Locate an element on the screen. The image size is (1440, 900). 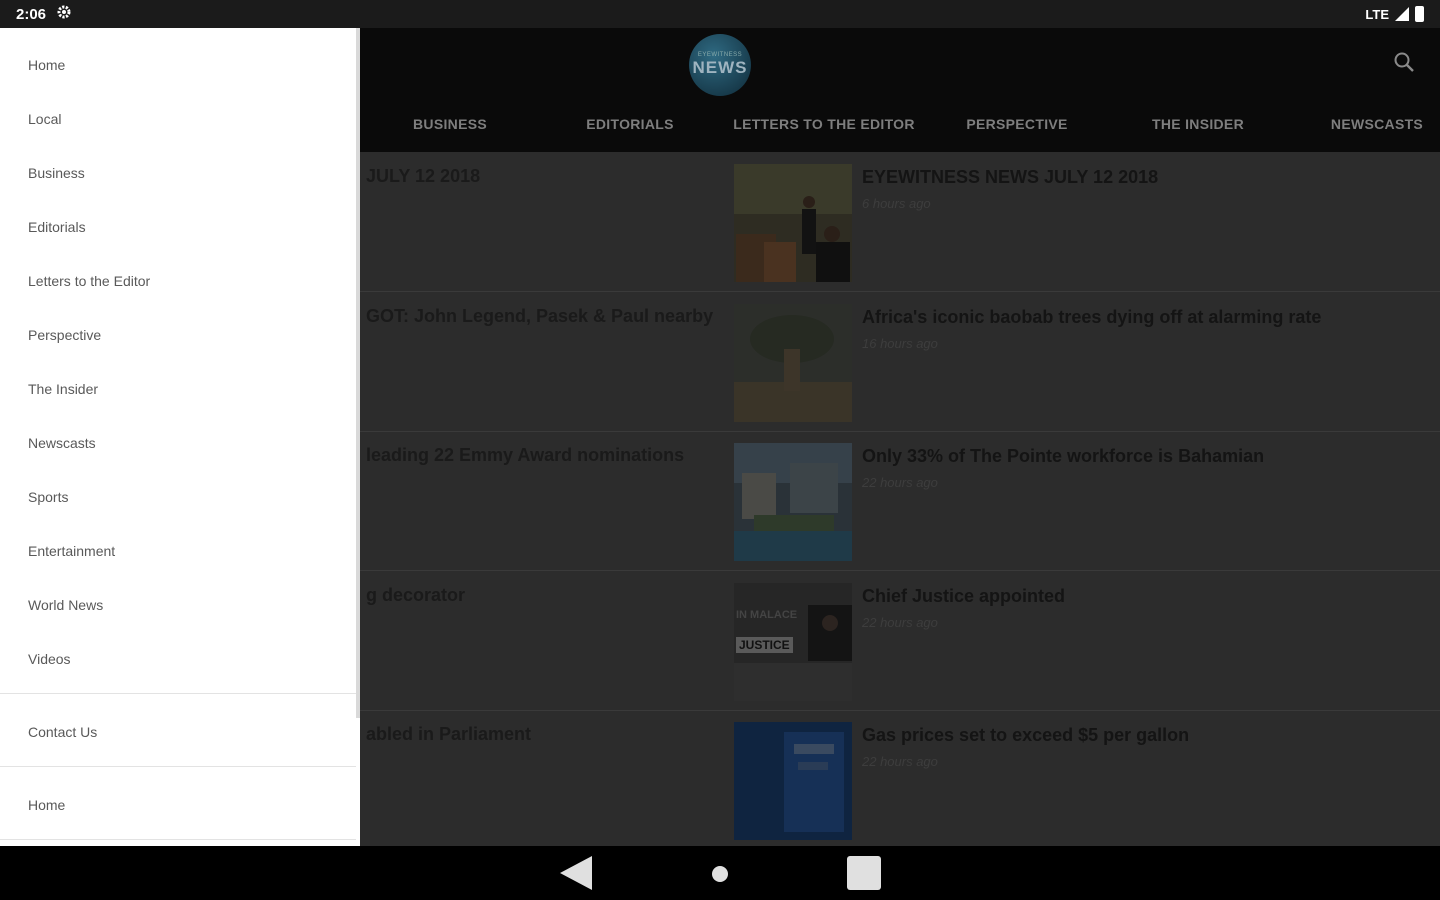
drawer-item-entertainment: Entertainment is located at coordinates (71, 551).